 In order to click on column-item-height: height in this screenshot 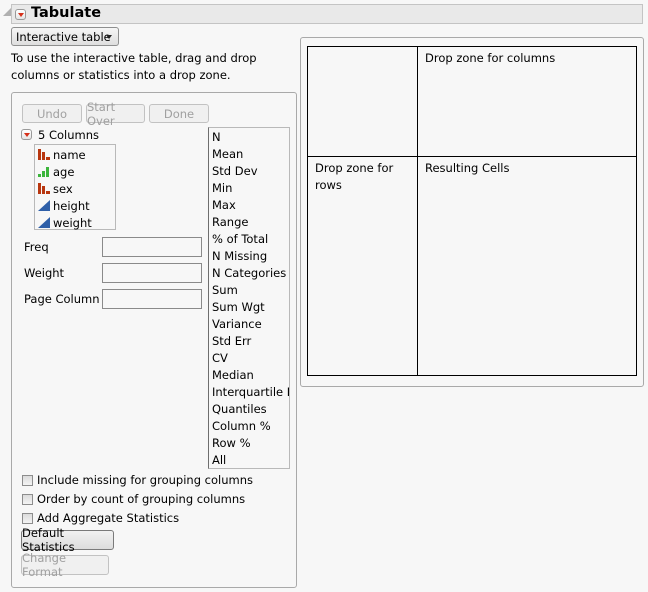, I will do `click(63, 205)`.